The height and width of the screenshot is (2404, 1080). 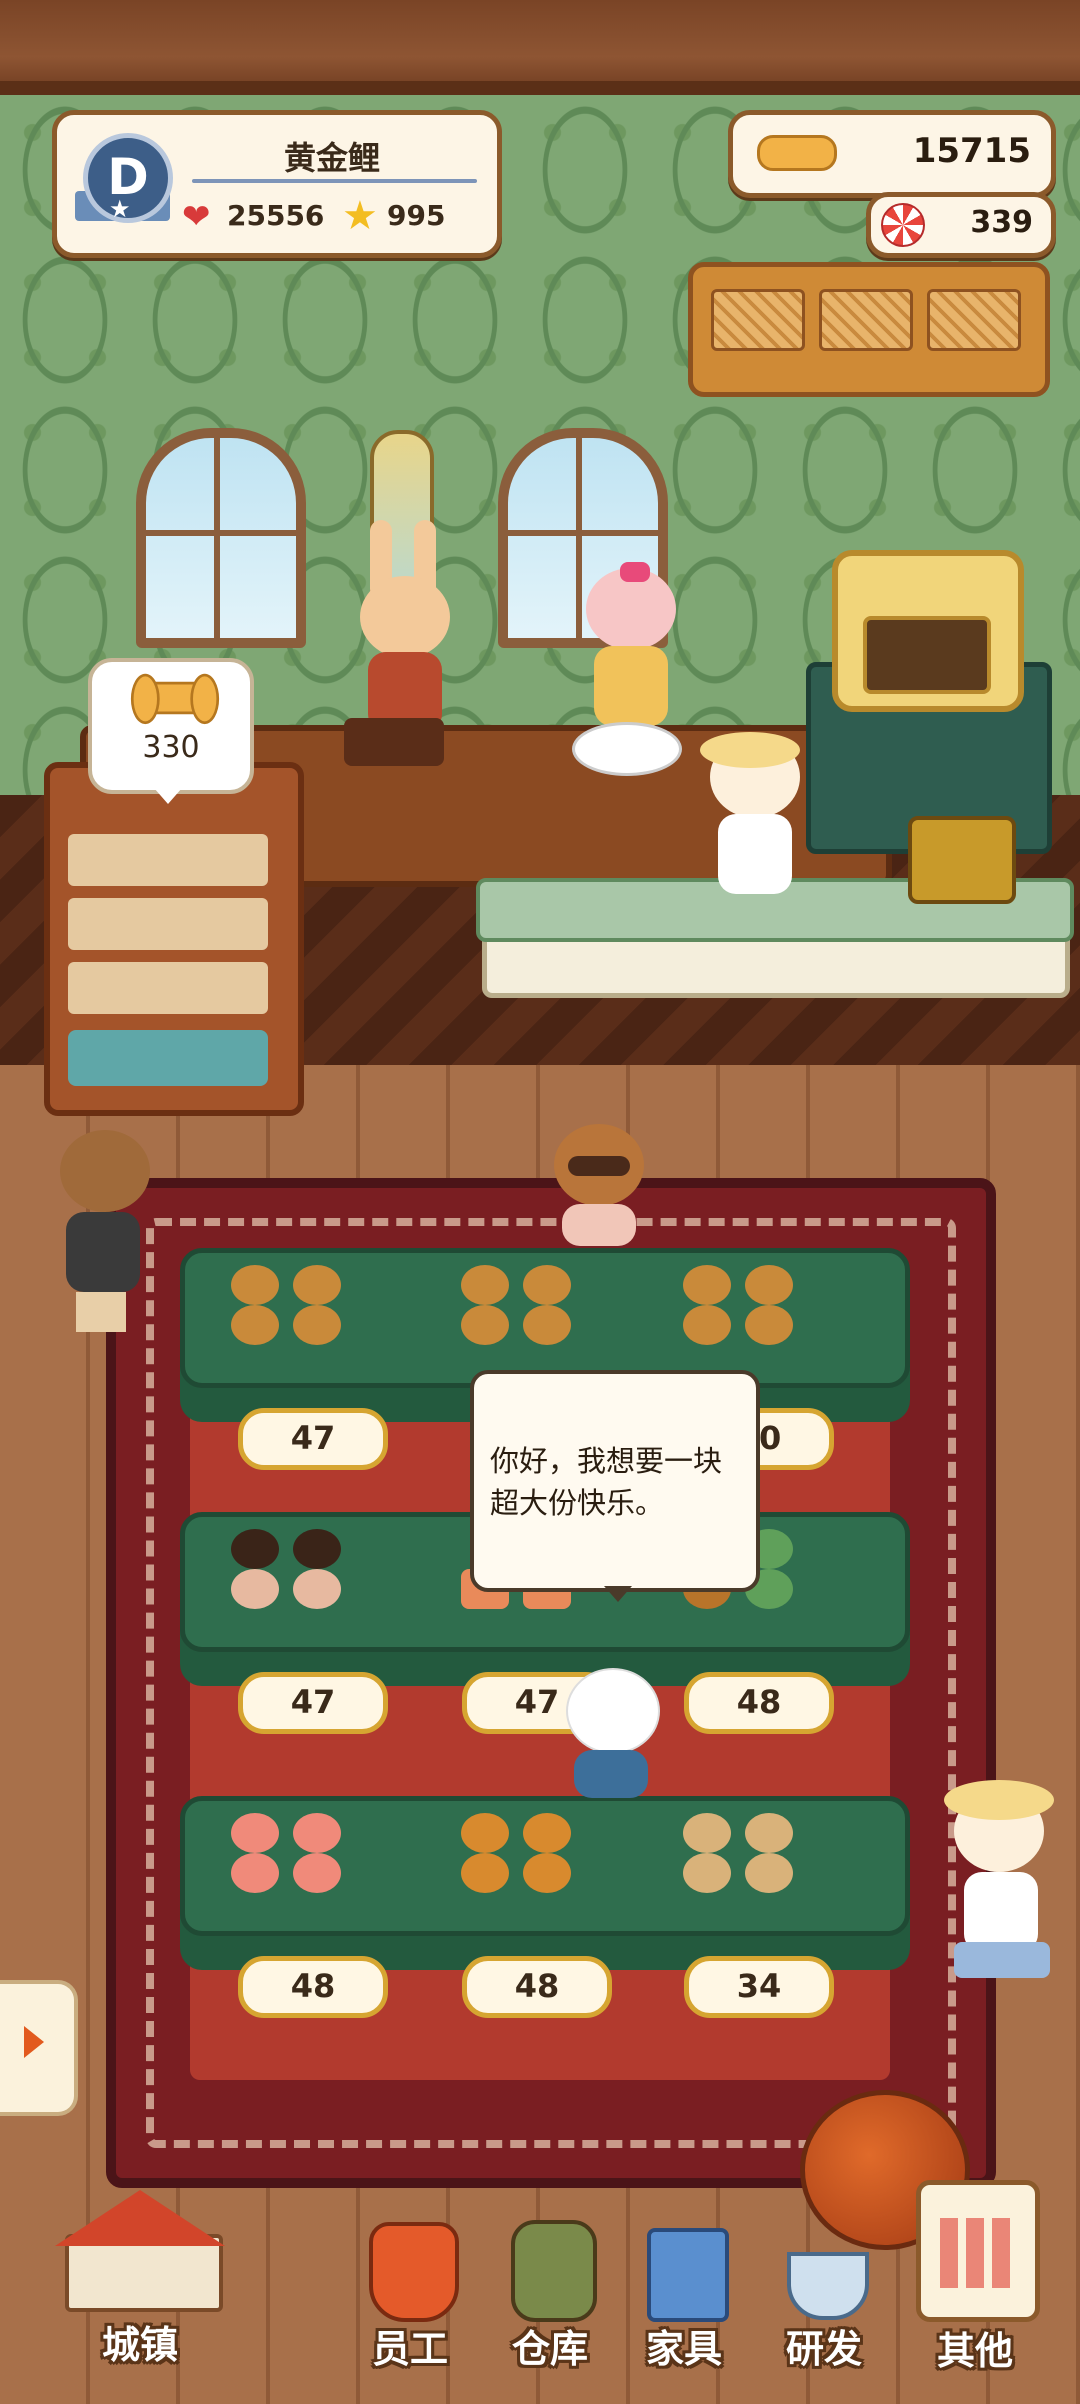 I want to click on bone-currency: 15715, so click(x=892, y=154).